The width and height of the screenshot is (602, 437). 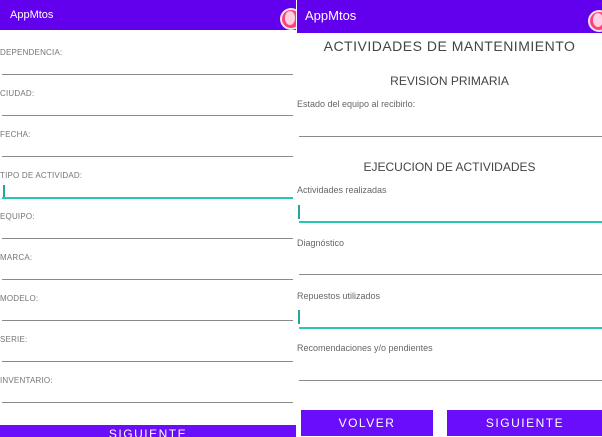 I want to click on estado-underline, so click(x=450, y=136).